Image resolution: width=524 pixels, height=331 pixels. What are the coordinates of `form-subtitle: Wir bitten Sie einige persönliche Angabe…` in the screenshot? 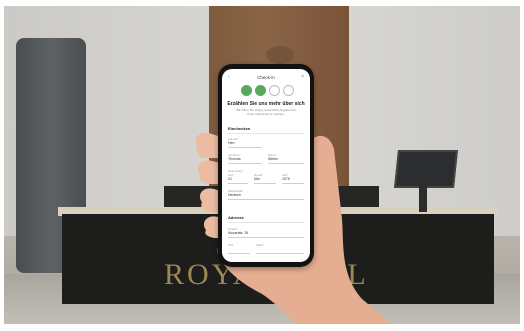 It's located at (266, 112).